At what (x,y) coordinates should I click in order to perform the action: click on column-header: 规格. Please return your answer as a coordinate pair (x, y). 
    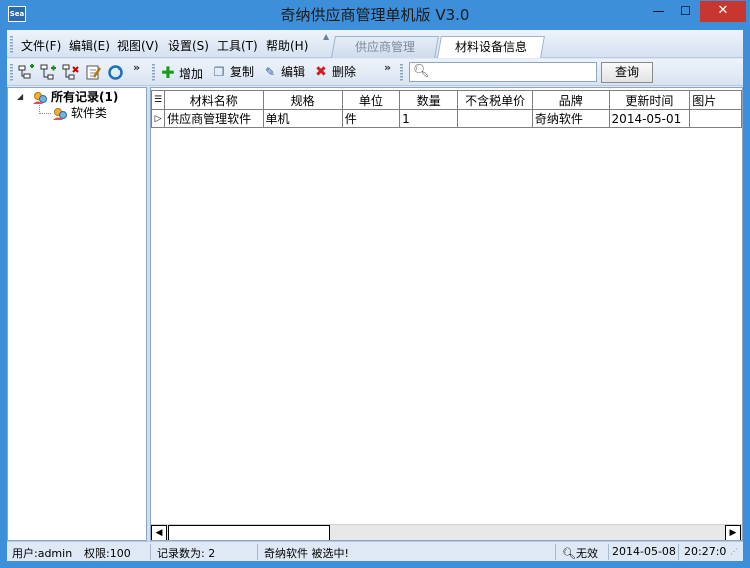
    Looking at the image, I should click on (302, 100).